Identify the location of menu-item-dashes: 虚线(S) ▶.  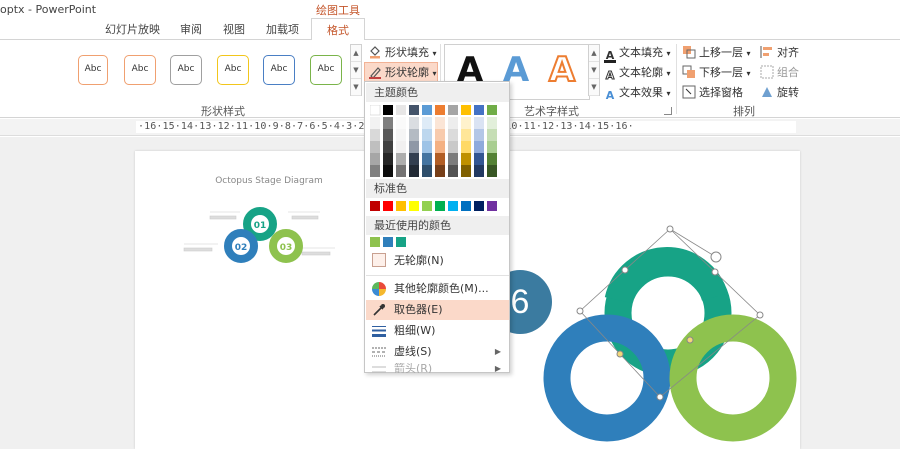
(437, 352).